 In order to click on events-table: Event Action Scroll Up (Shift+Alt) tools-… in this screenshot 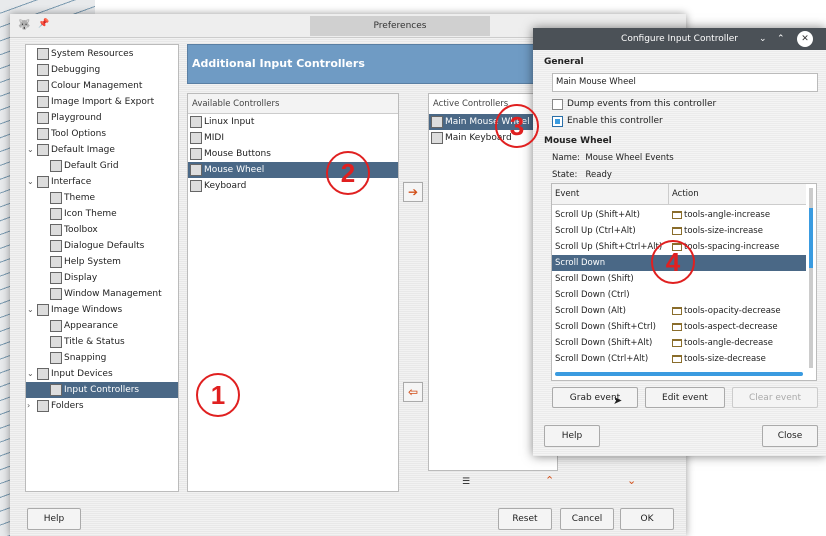, I will do `click(684, 282)`.